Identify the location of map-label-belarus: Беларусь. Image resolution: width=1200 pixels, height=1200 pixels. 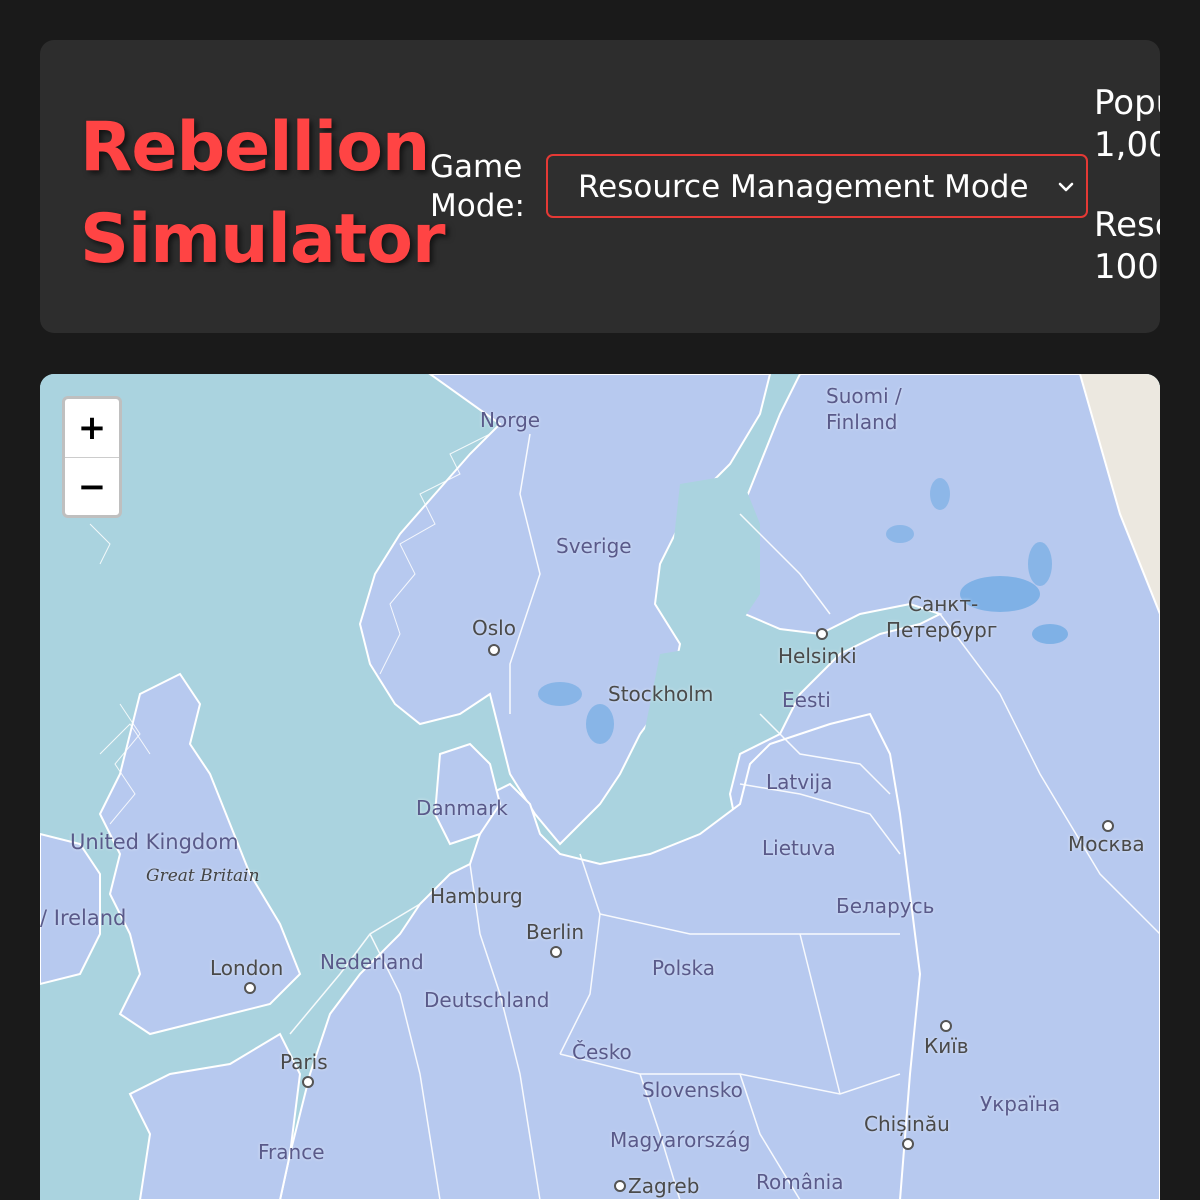
(885, 906).